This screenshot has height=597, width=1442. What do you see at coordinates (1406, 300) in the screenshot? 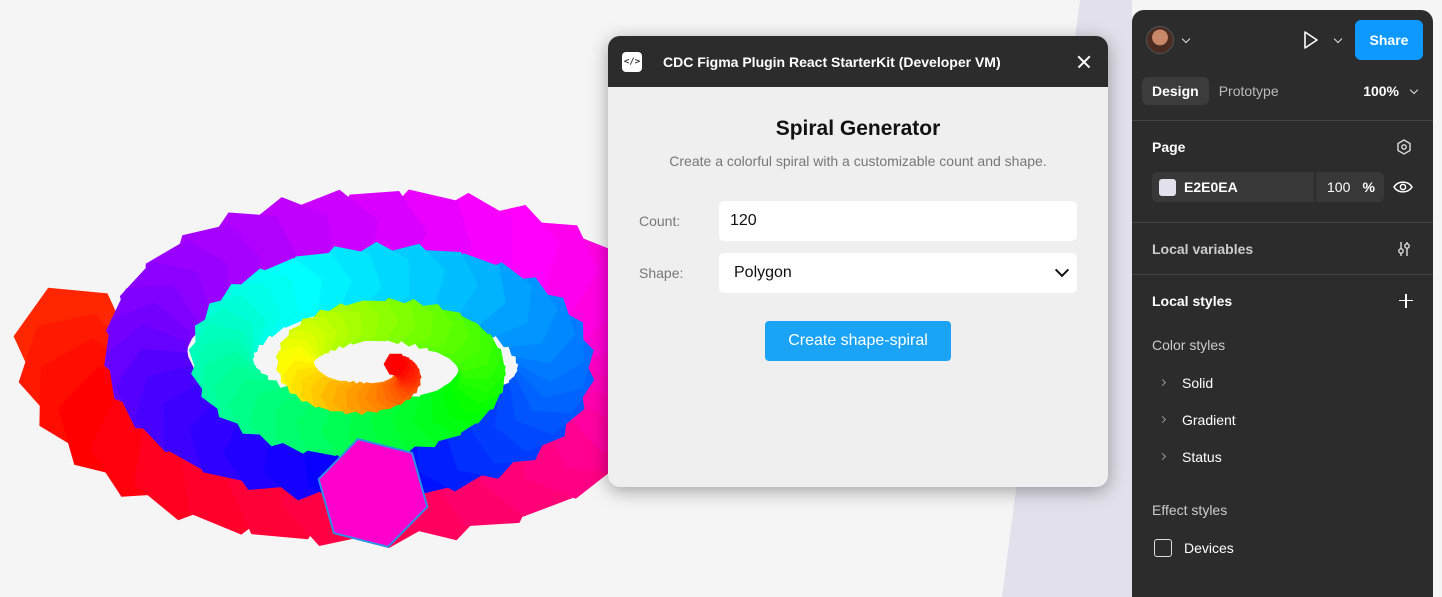
I see `plus-icon` at bounding box center [1406, 300].